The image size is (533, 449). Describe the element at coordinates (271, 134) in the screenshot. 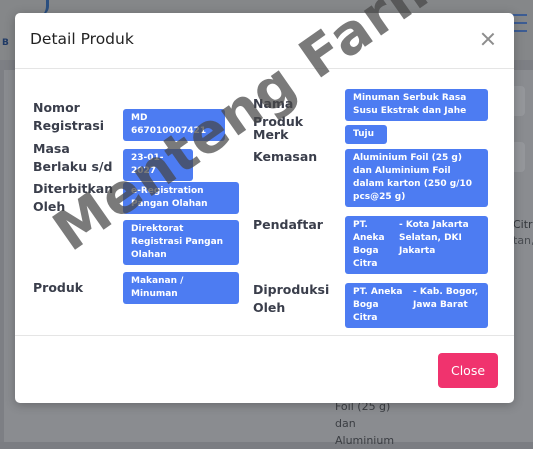

I see `label-merk: Merk` at that location.